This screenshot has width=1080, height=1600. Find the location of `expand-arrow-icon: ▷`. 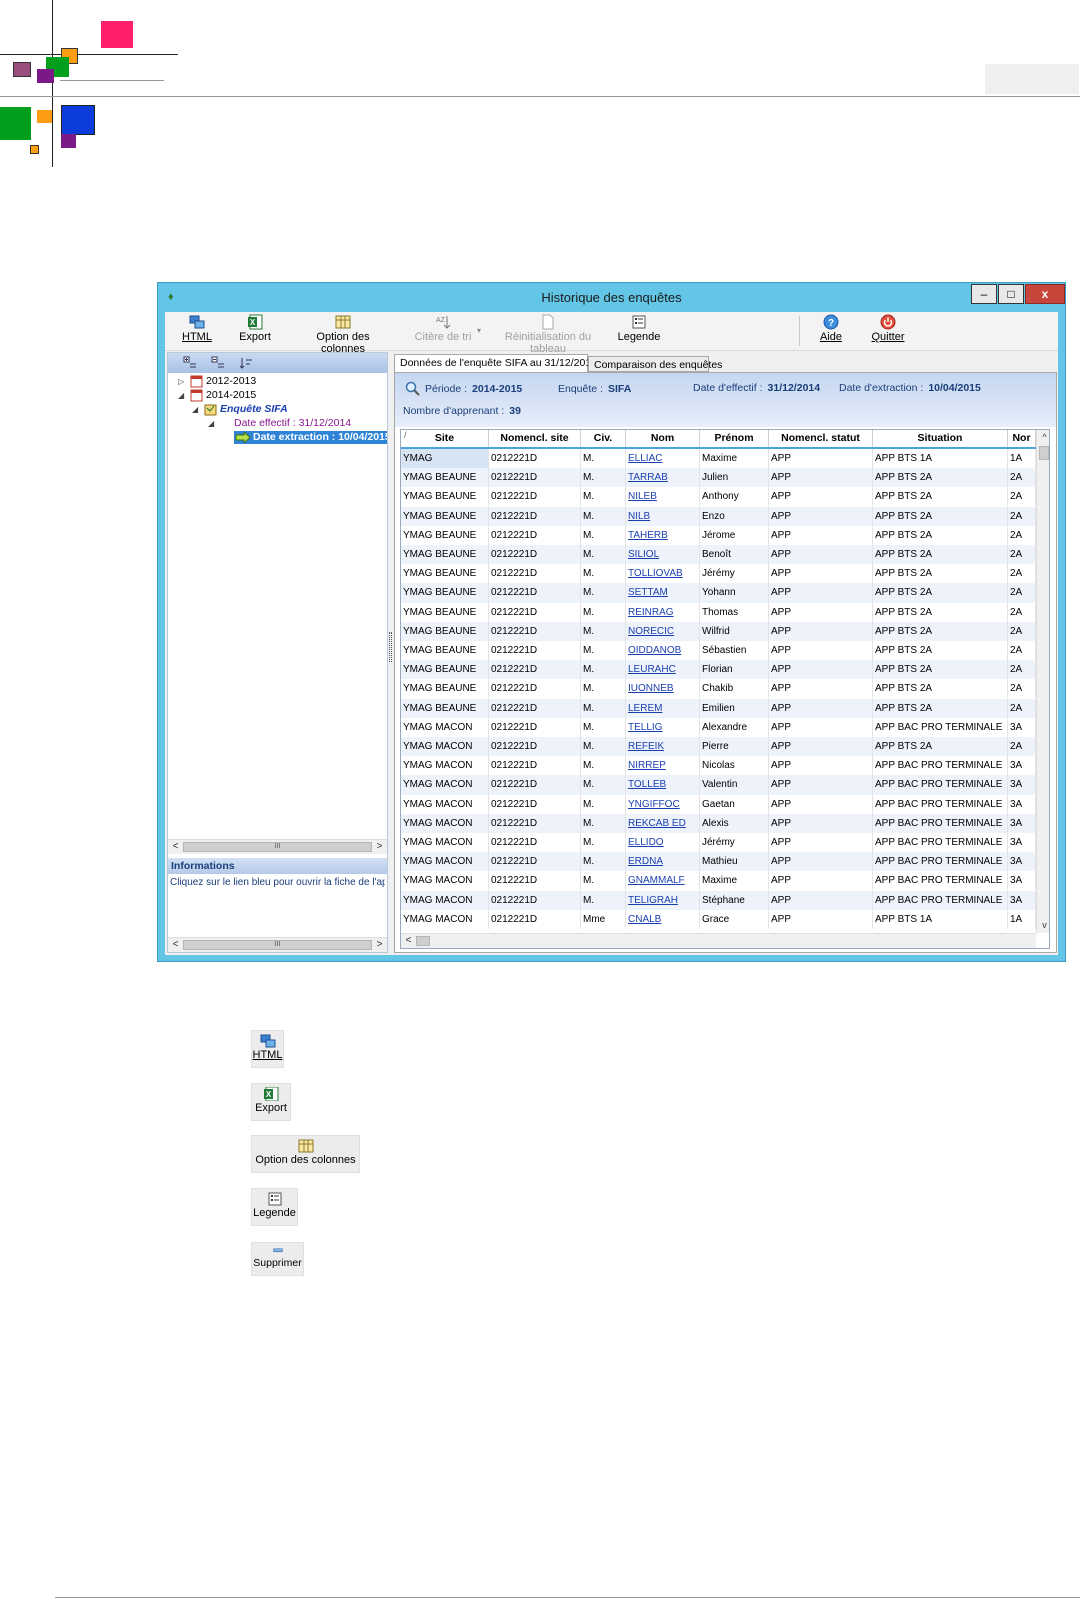

expand-arrow-icon: ▷ is located at coordinates (181, 381).